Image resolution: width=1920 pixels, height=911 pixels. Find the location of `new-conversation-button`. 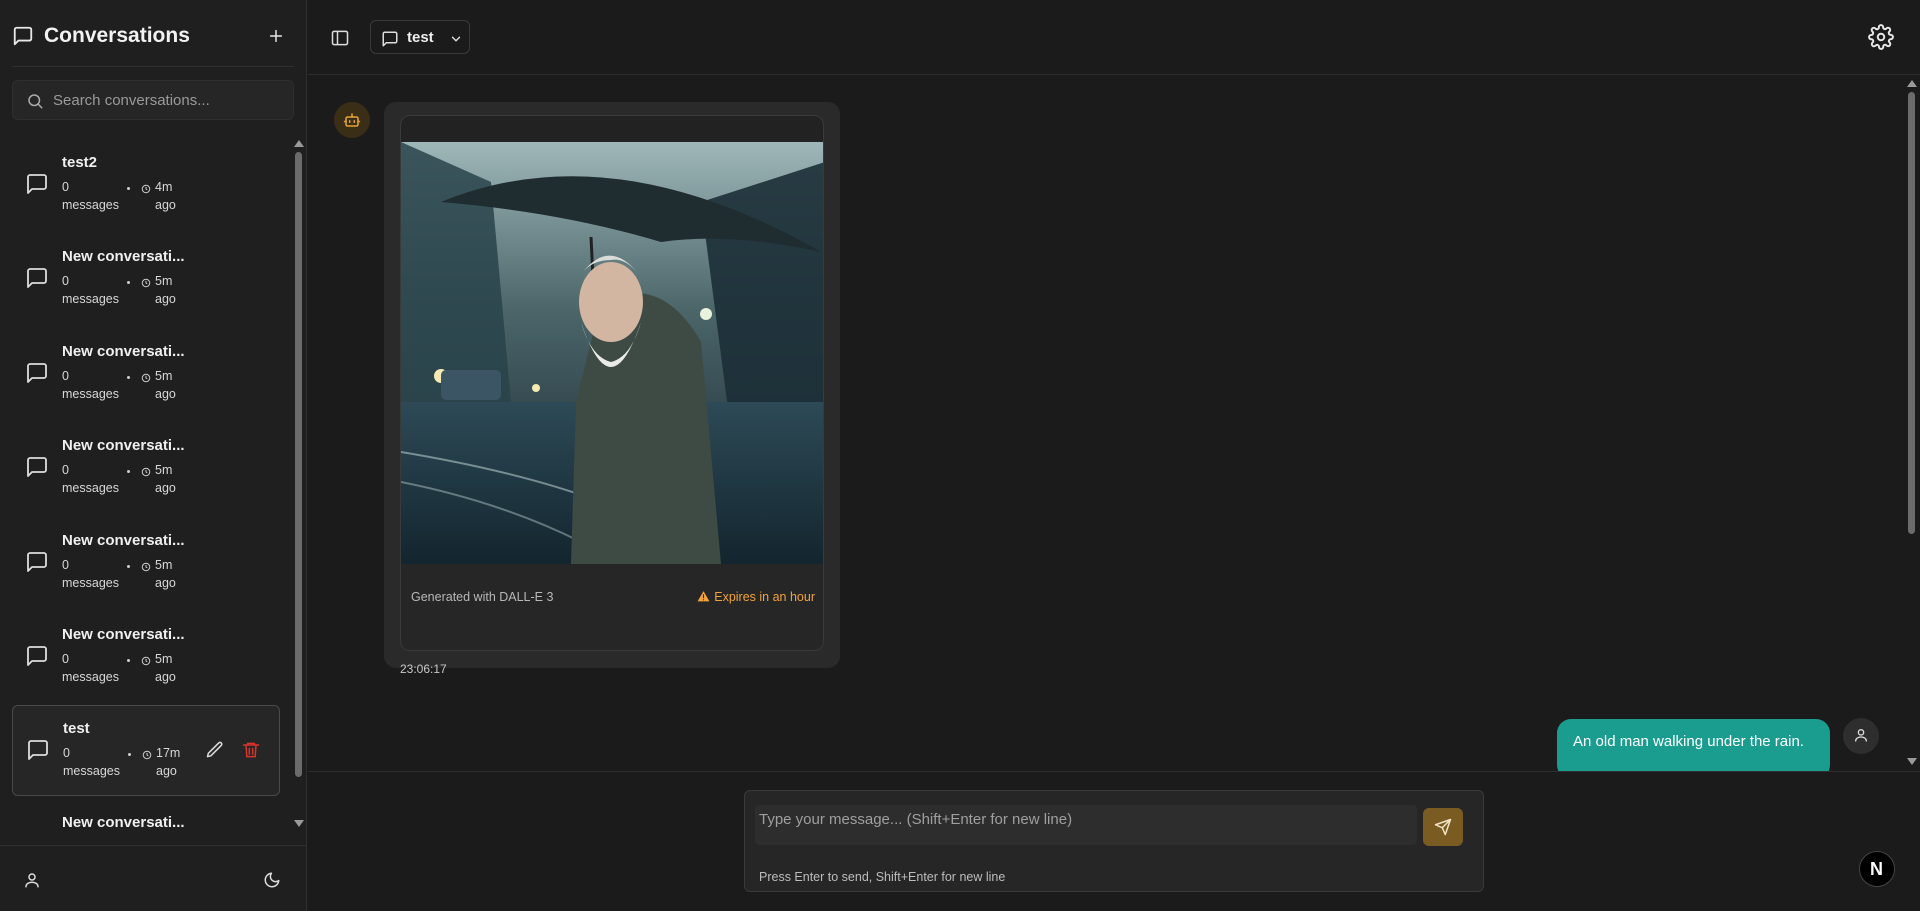

new-conversation-button is located at coordinates (276, 36).